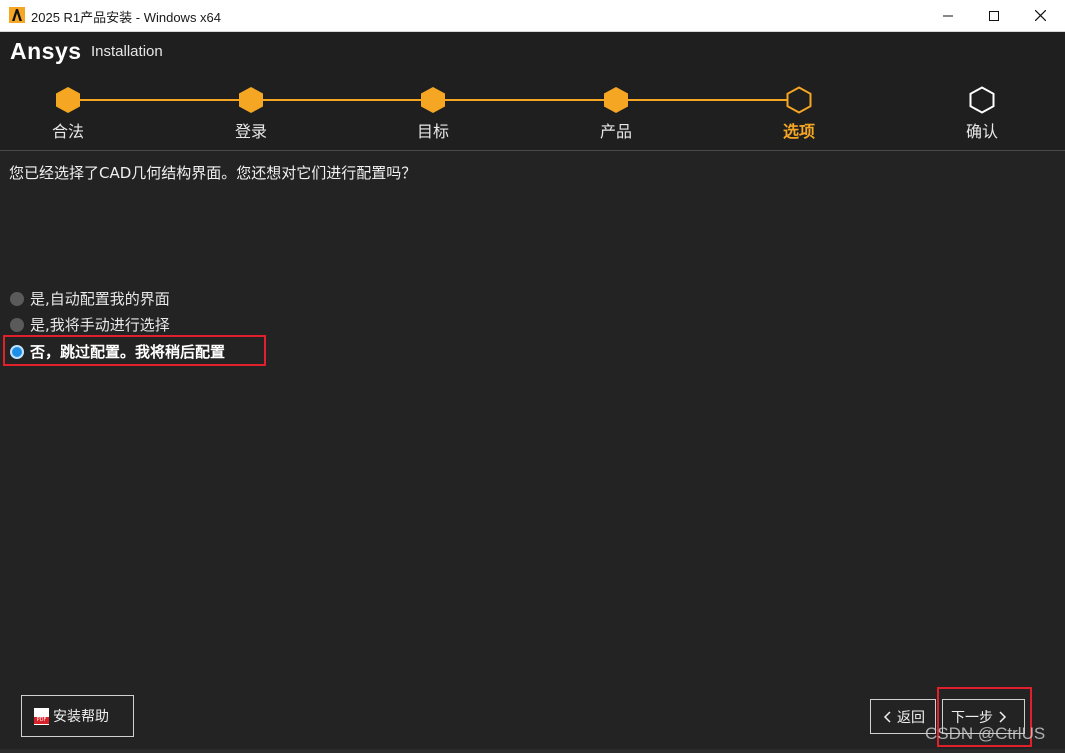 The width and height of the screenshot is (1065, 753). I want to click on step-login: 登录, so click(251, 114).